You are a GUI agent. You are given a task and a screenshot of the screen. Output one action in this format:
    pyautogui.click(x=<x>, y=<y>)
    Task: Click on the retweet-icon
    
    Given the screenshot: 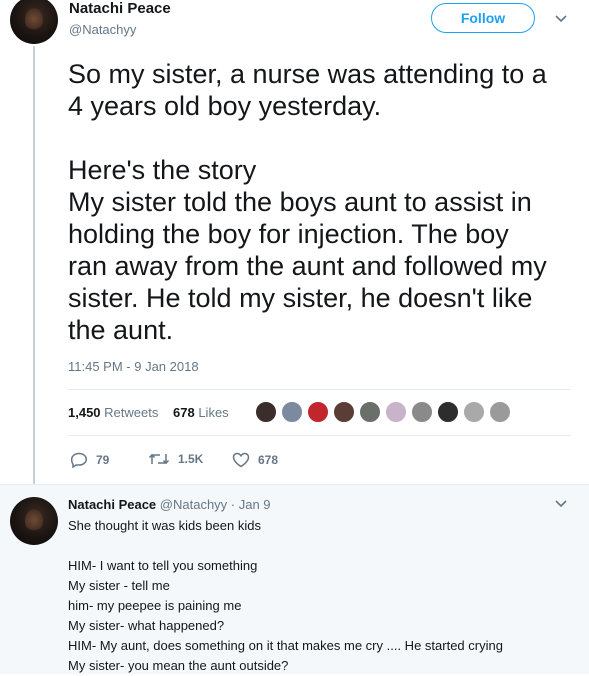 What is the action you would take?
    pyautogui.click(x=159, y=459)
    